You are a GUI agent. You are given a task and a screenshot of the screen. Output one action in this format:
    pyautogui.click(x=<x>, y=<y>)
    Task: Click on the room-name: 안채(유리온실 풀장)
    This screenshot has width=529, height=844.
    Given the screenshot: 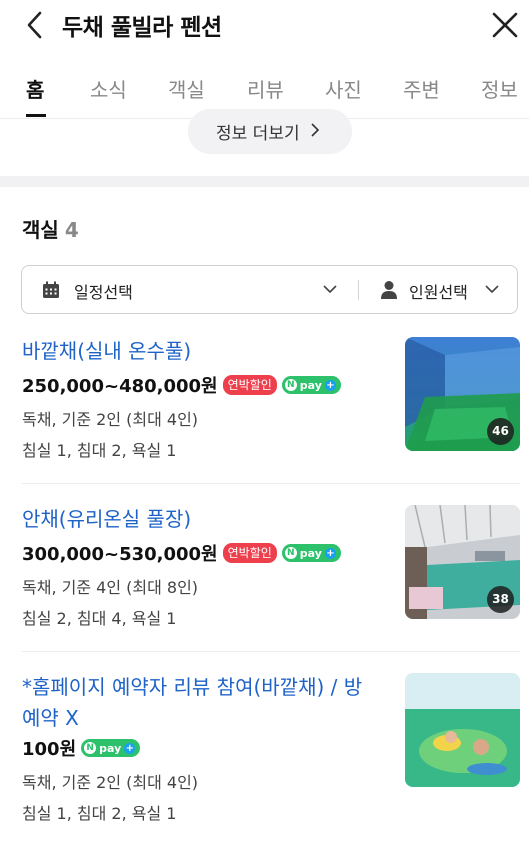 What is the action you would take?
    pyautogui.click(x=202, y=519)
    